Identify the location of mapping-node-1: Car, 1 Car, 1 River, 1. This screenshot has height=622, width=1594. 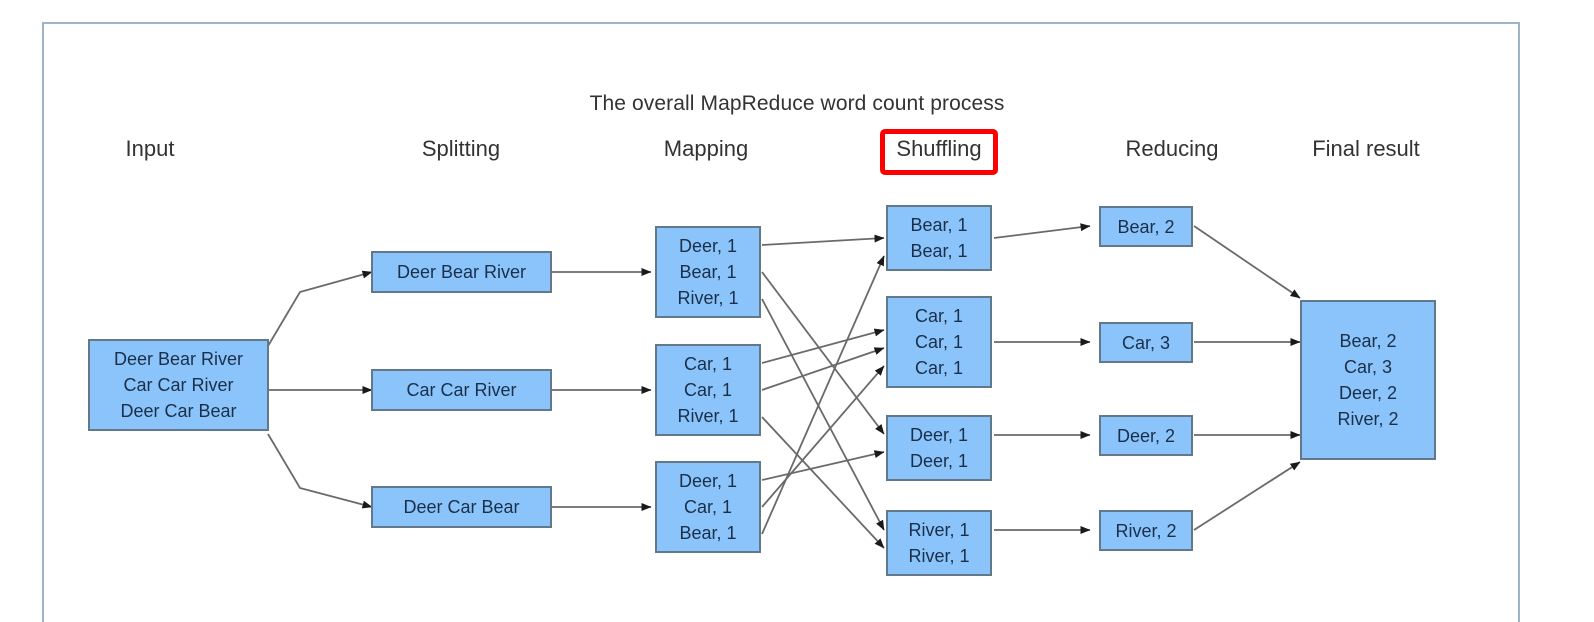
(708, 390).